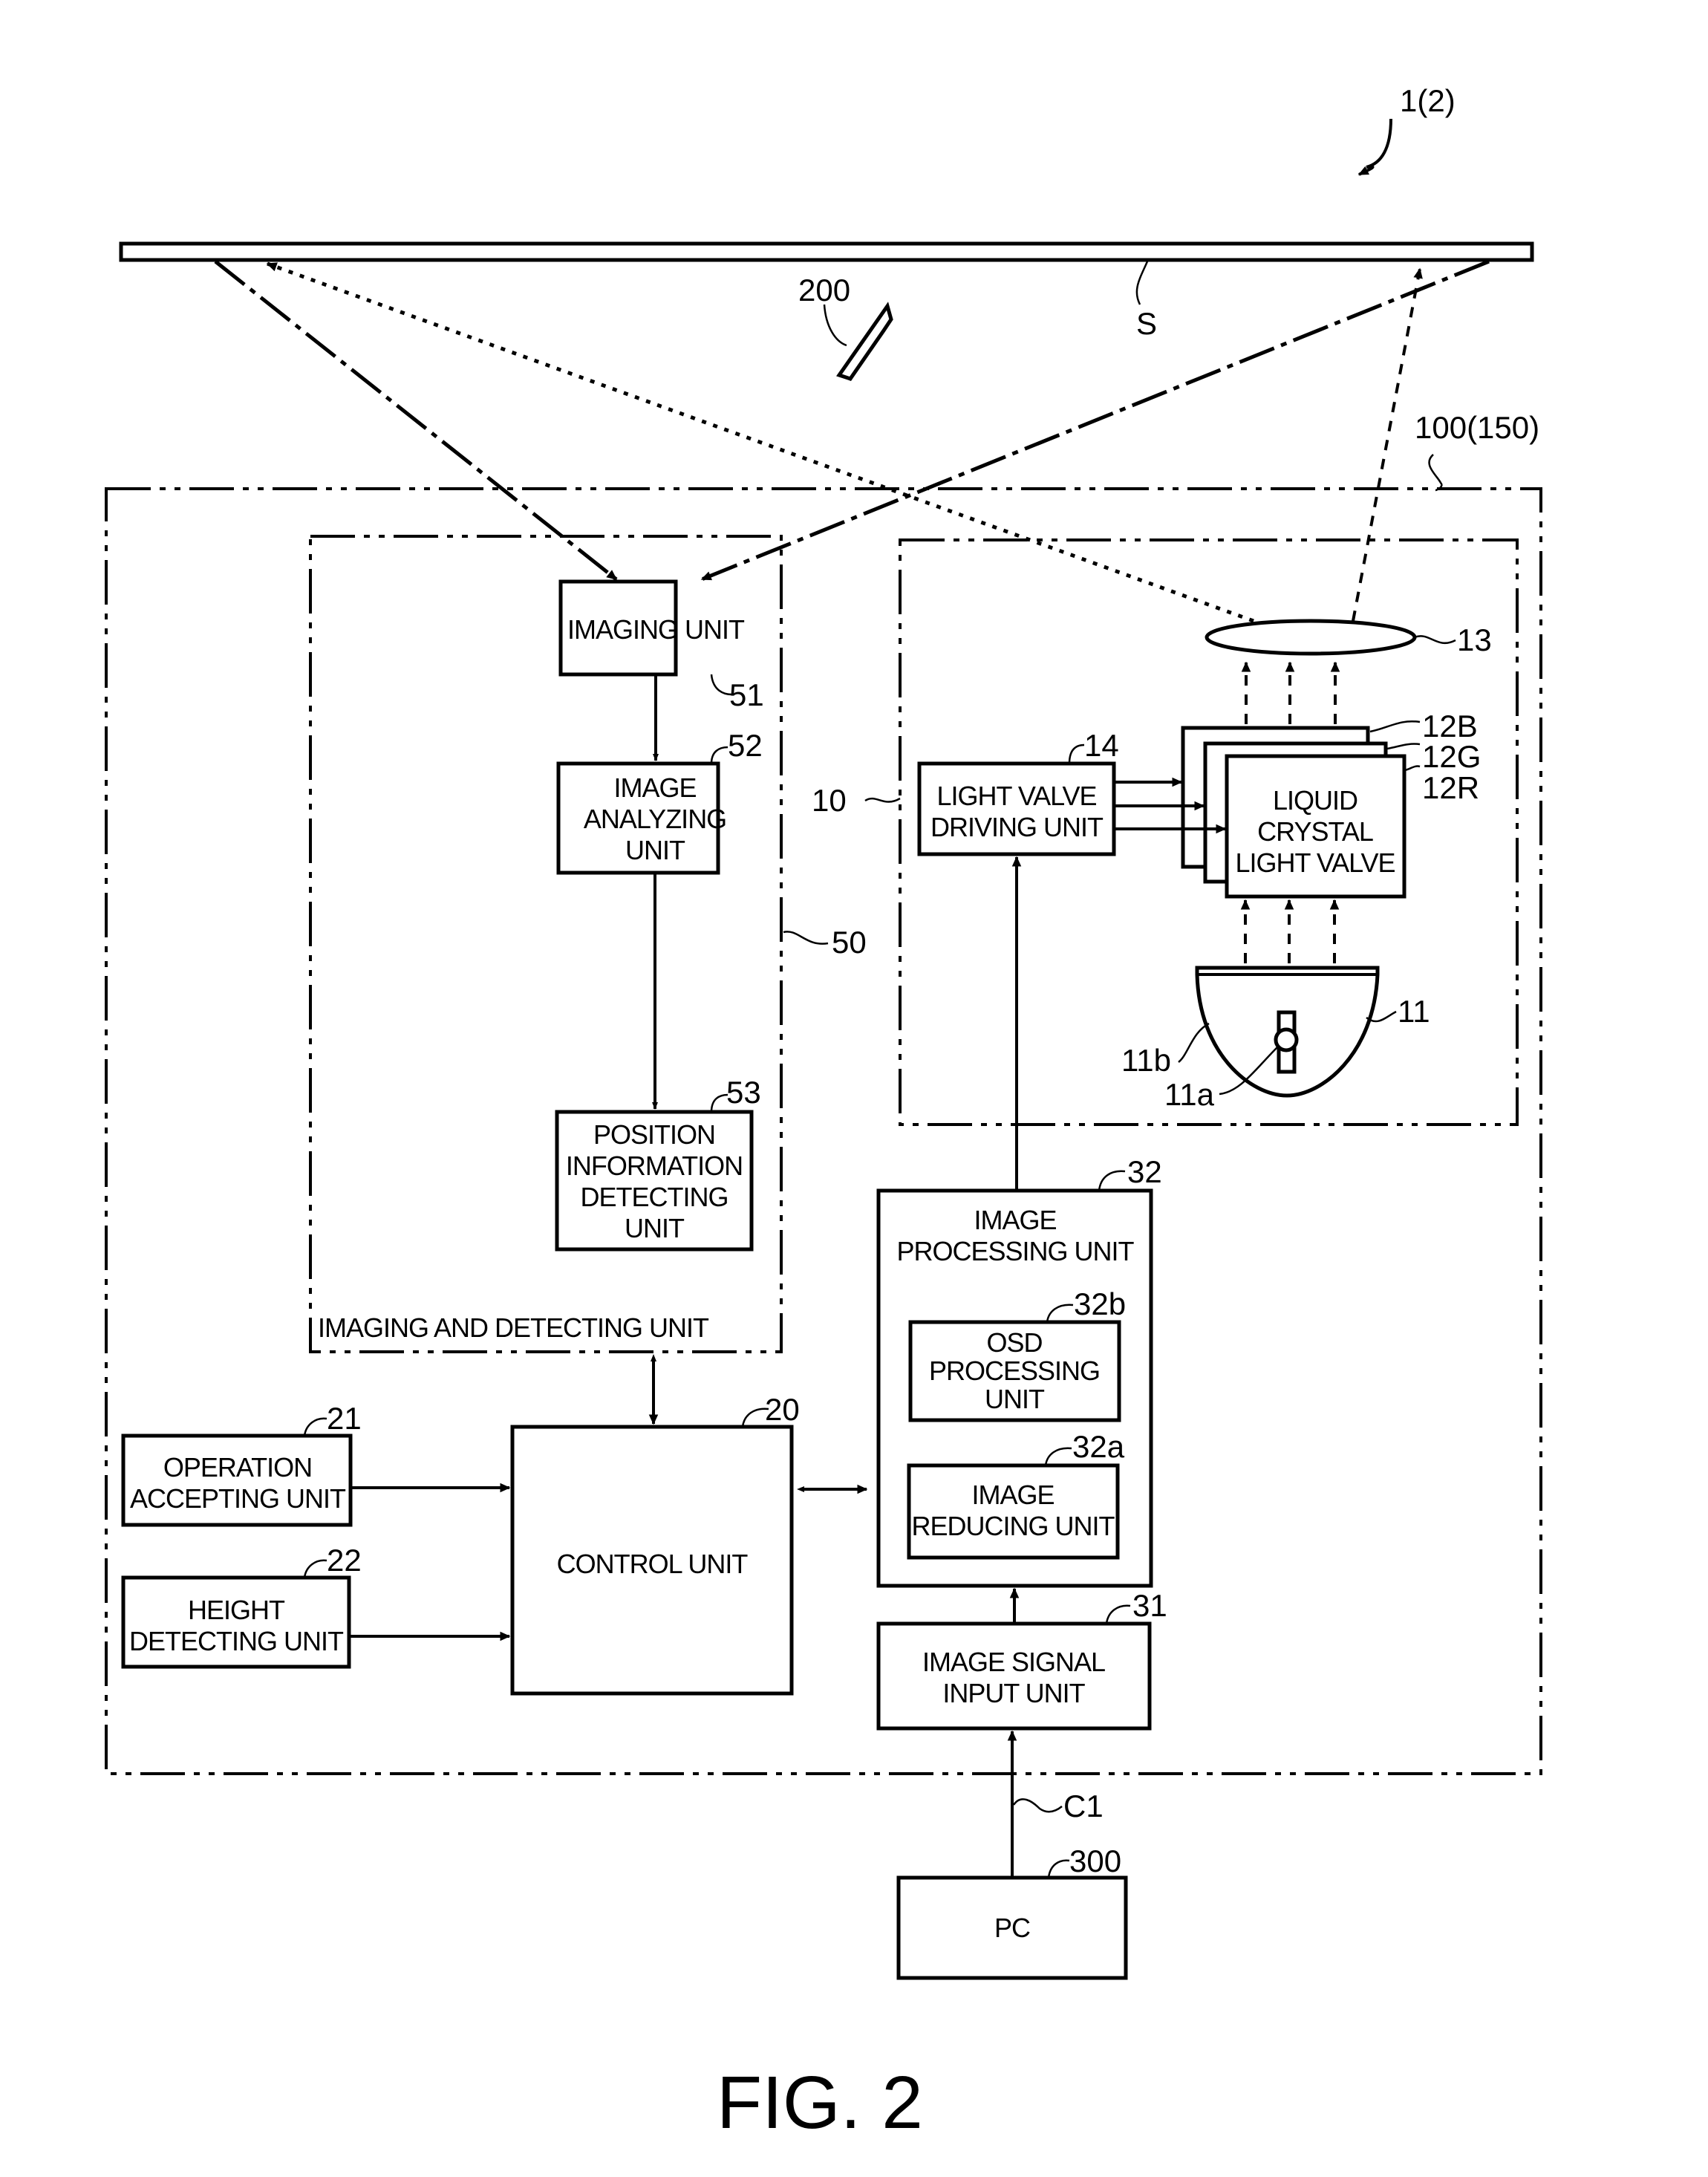  What do you see at coordinates (1311, 637) in the screenshot?
I see `lens` at bounding box center [1311, 637].